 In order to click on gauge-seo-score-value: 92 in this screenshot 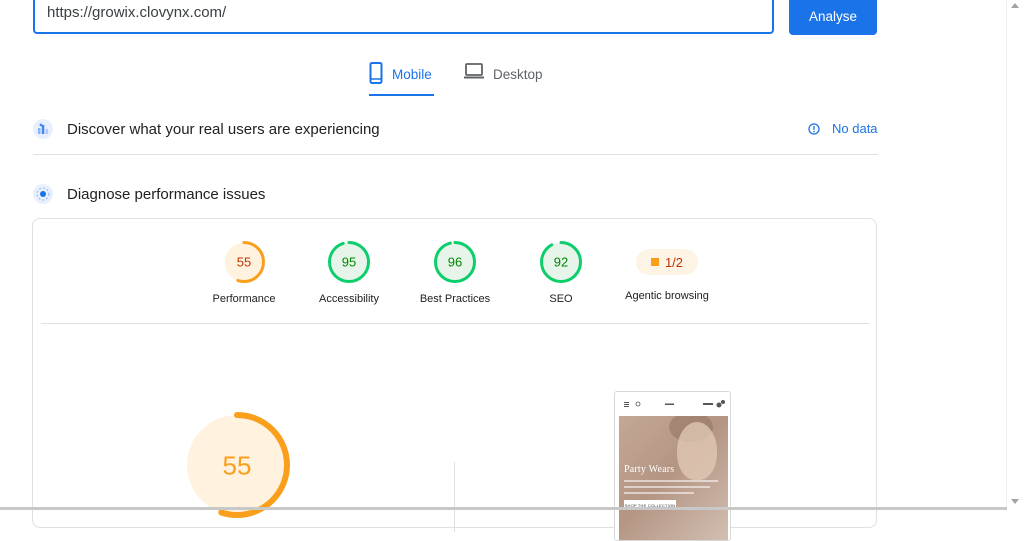, I will do `click(561, 262)`.